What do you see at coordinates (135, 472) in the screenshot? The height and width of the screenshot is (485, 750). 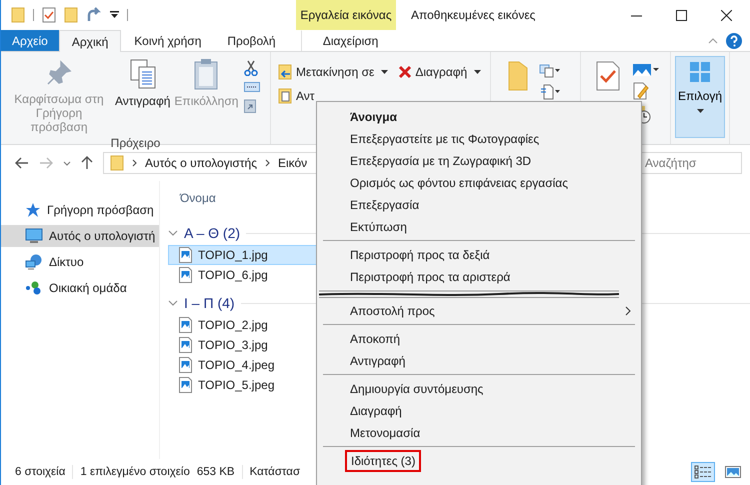 I see `selection-info: 1 επιλεγμένο στοιχείο` at bounding box center [135, 472].